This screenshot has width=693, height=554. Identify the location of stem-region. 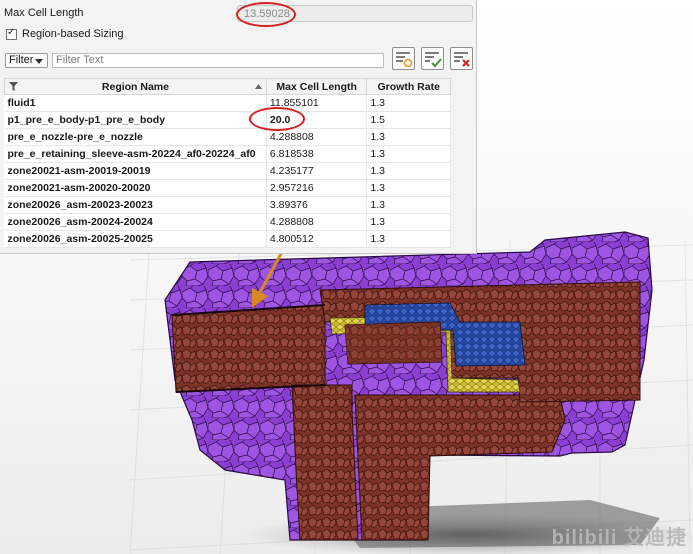
(325, 462).